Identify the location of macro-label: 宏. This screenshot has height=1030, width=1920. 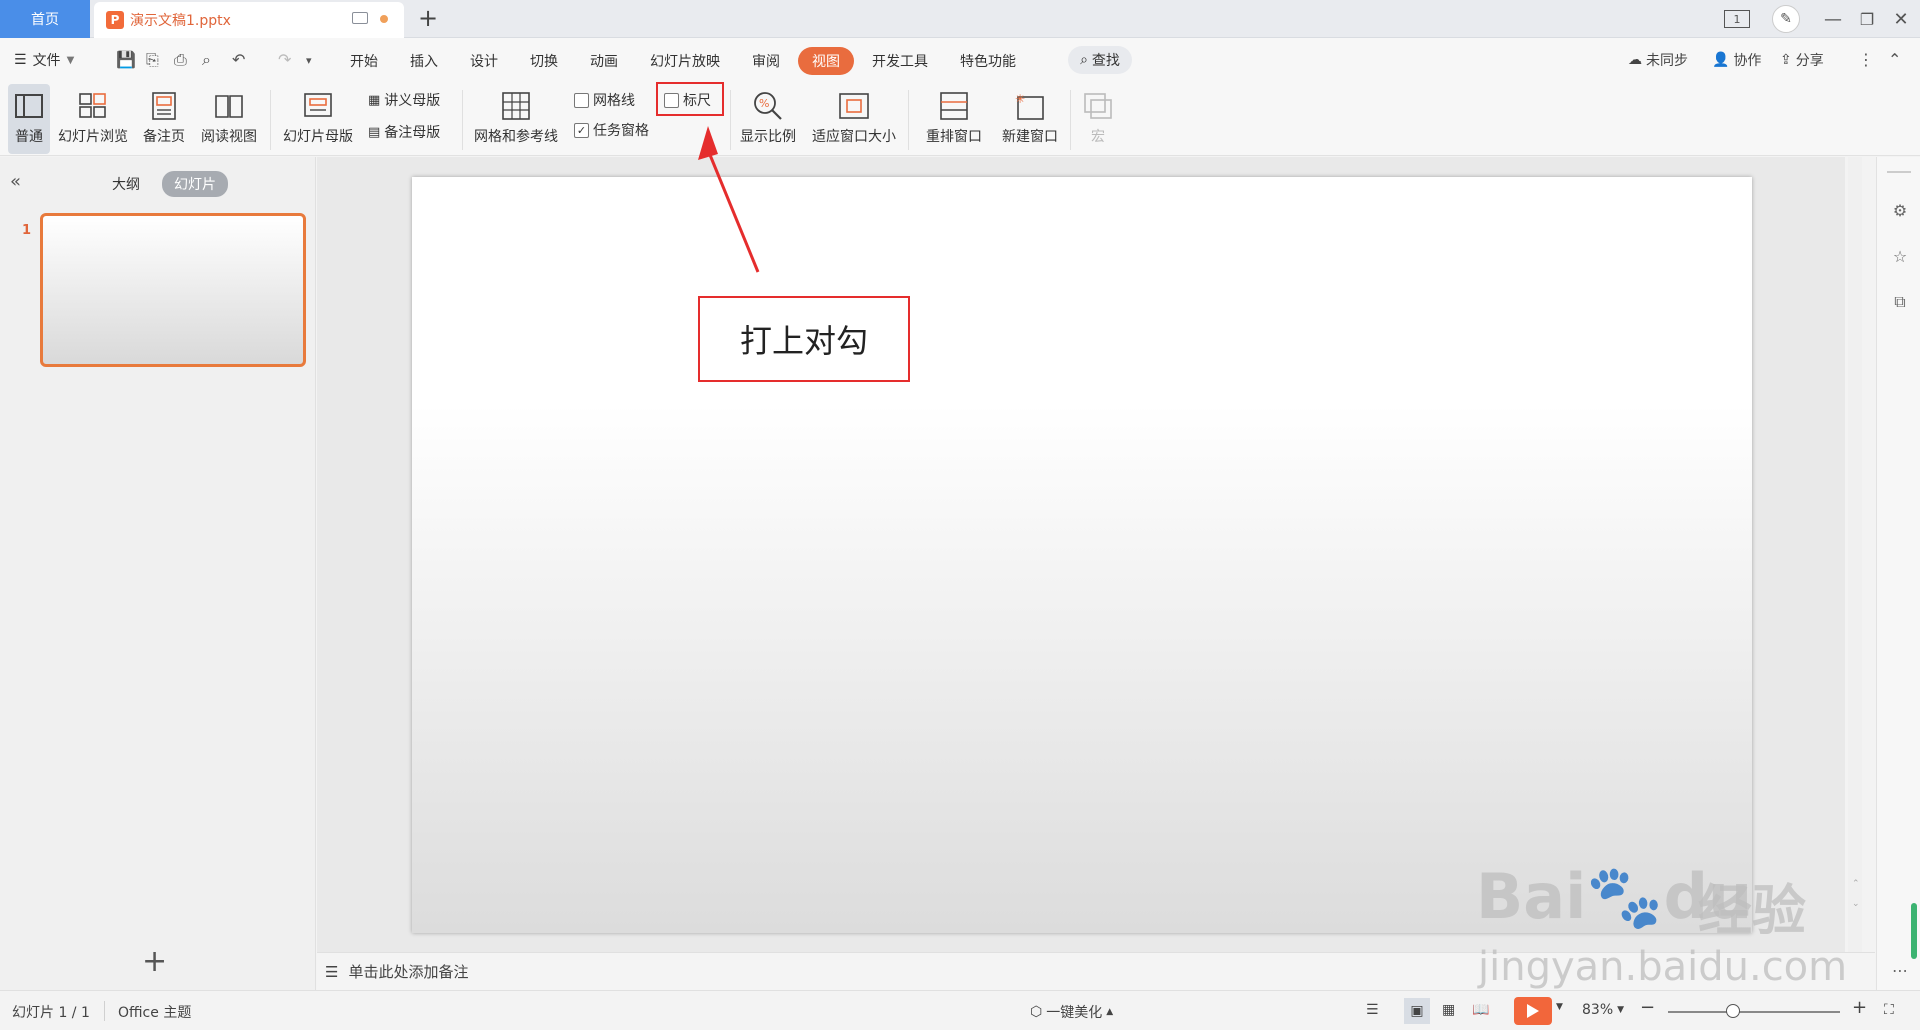
(1098, 137).